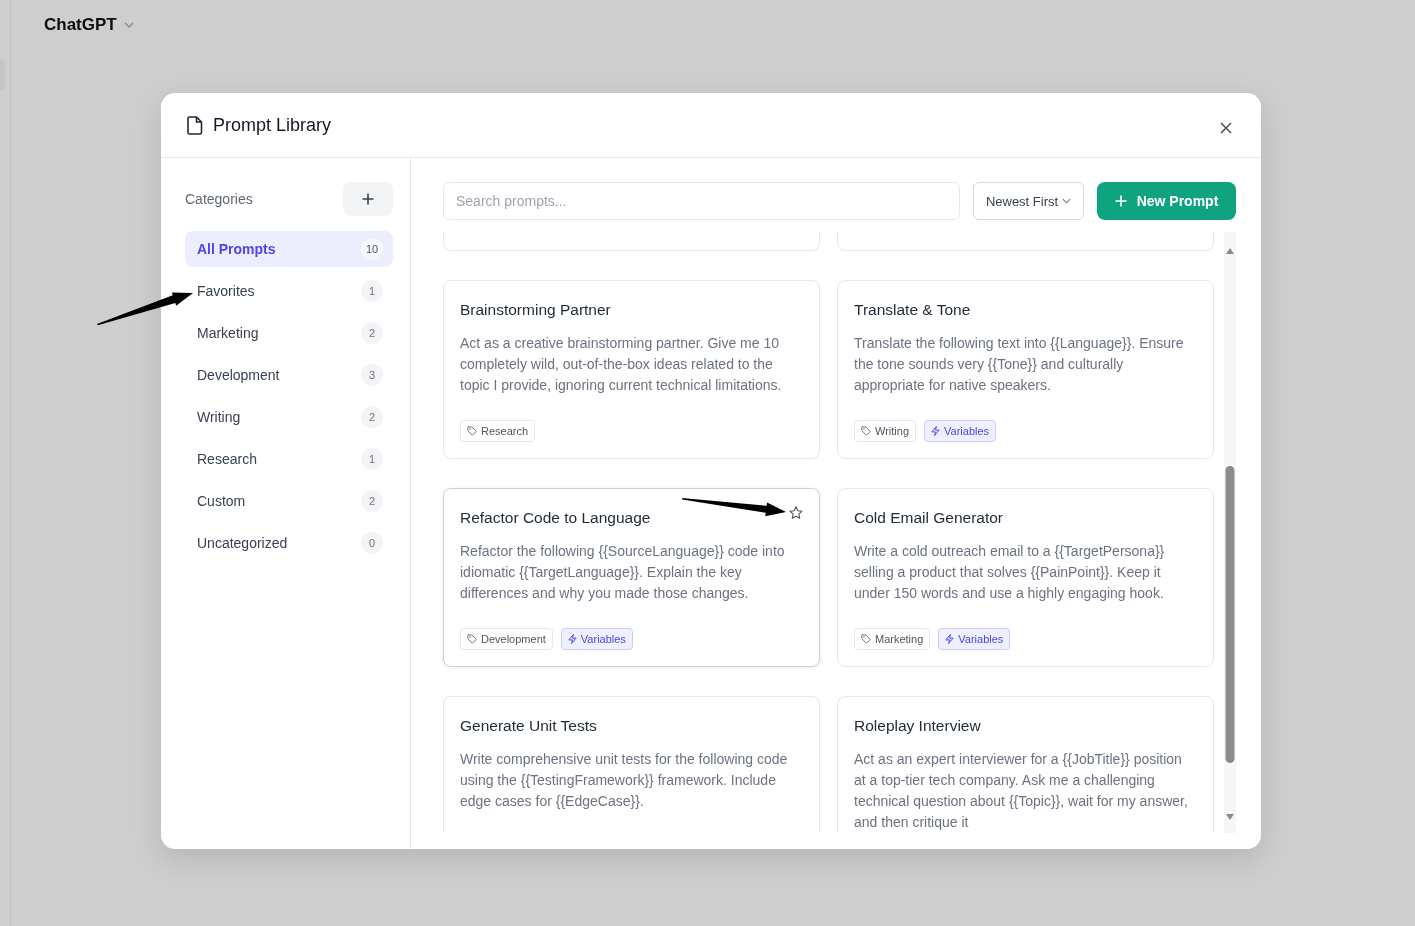 The image size is (1415, 926). I want to click on count-badge: 0, so click(372, 543).